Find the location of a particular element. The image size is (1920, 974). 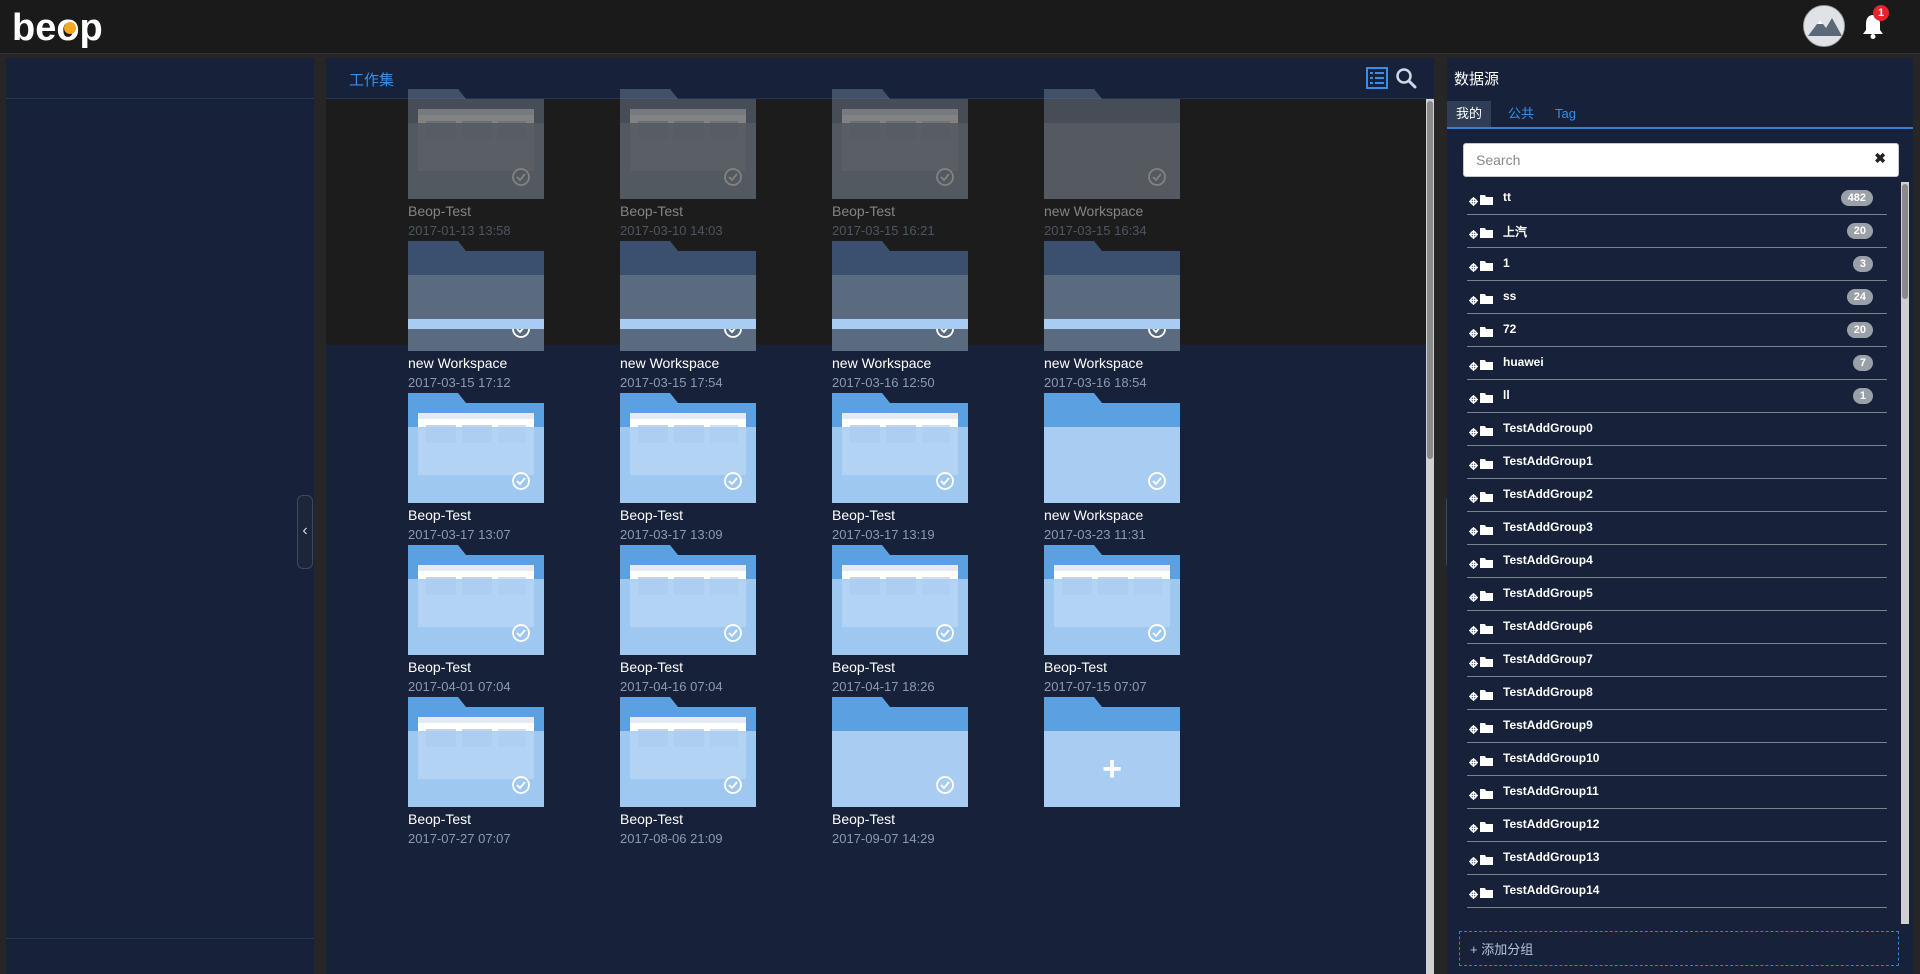

tab-mine: 我的 is located at coordinates (1469, 114).